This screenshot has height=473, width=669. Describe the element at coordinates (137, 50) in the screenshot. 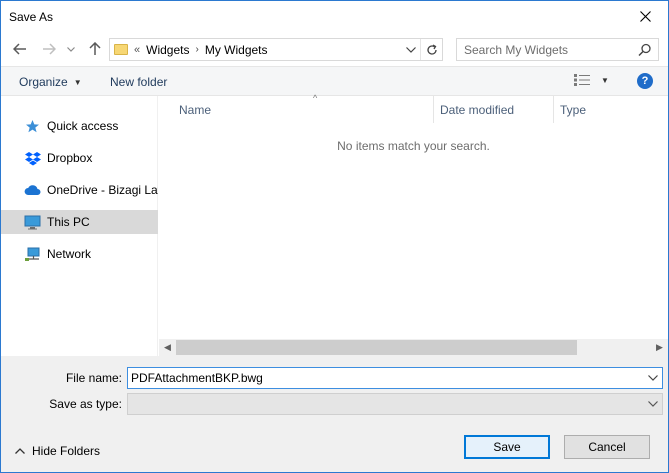

I see `address-overflow: «` at that location.